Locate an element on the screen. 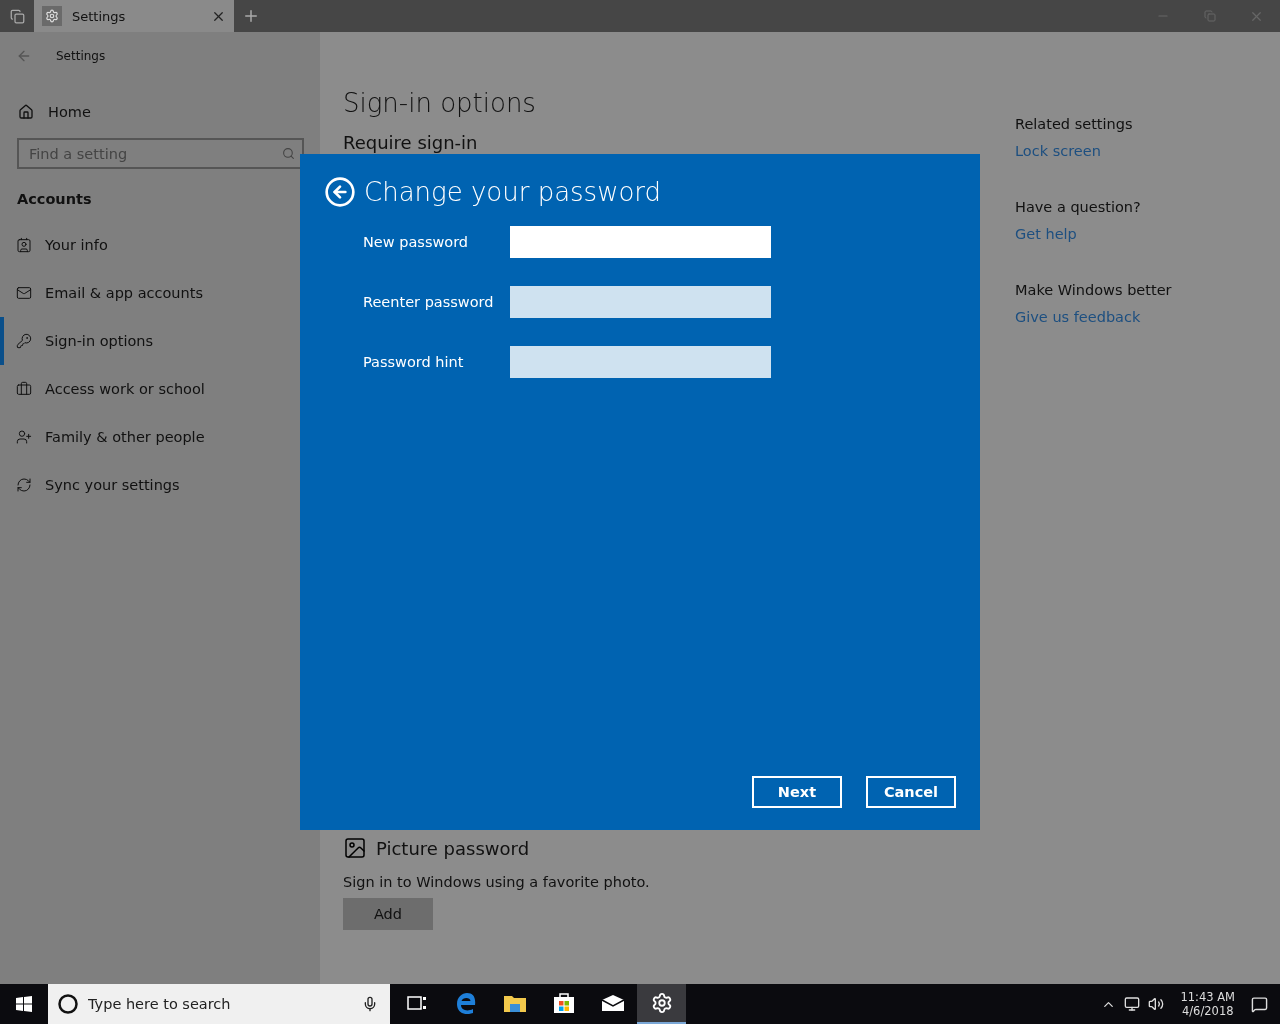  next-button: Next is located at coordinates (797, 792).